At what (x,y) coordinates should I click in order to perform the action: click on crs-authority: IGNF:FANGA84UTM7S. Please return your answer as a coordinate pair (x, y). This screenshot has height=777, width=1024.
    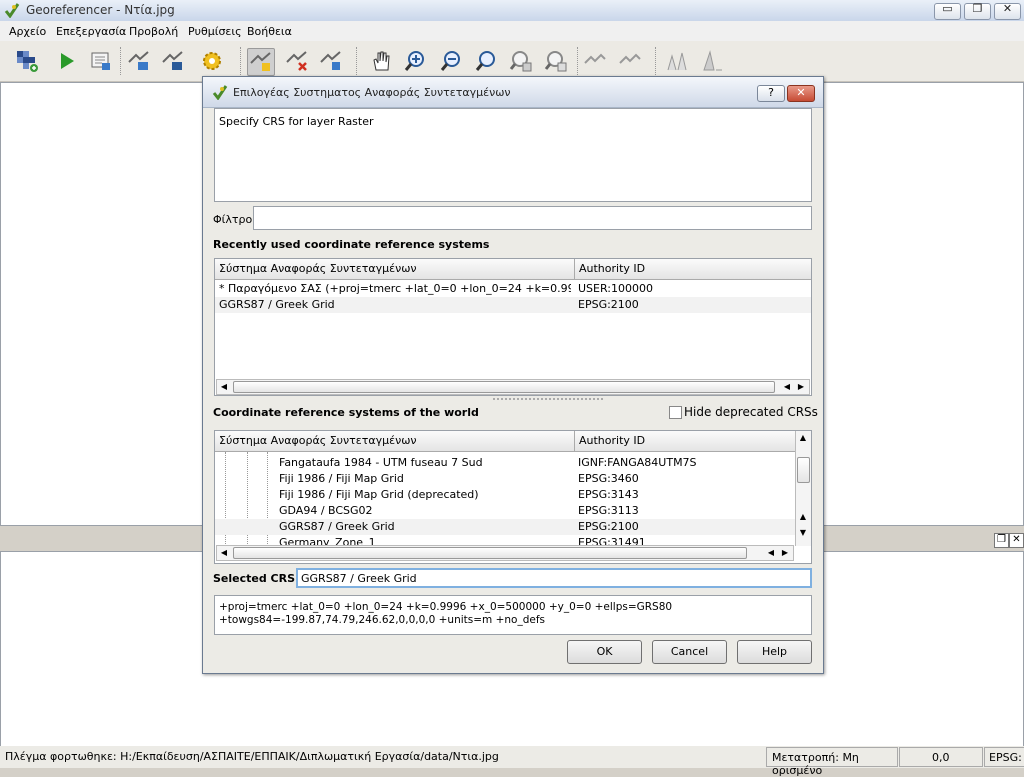
    Looking at the image, I should click on (637, 462).